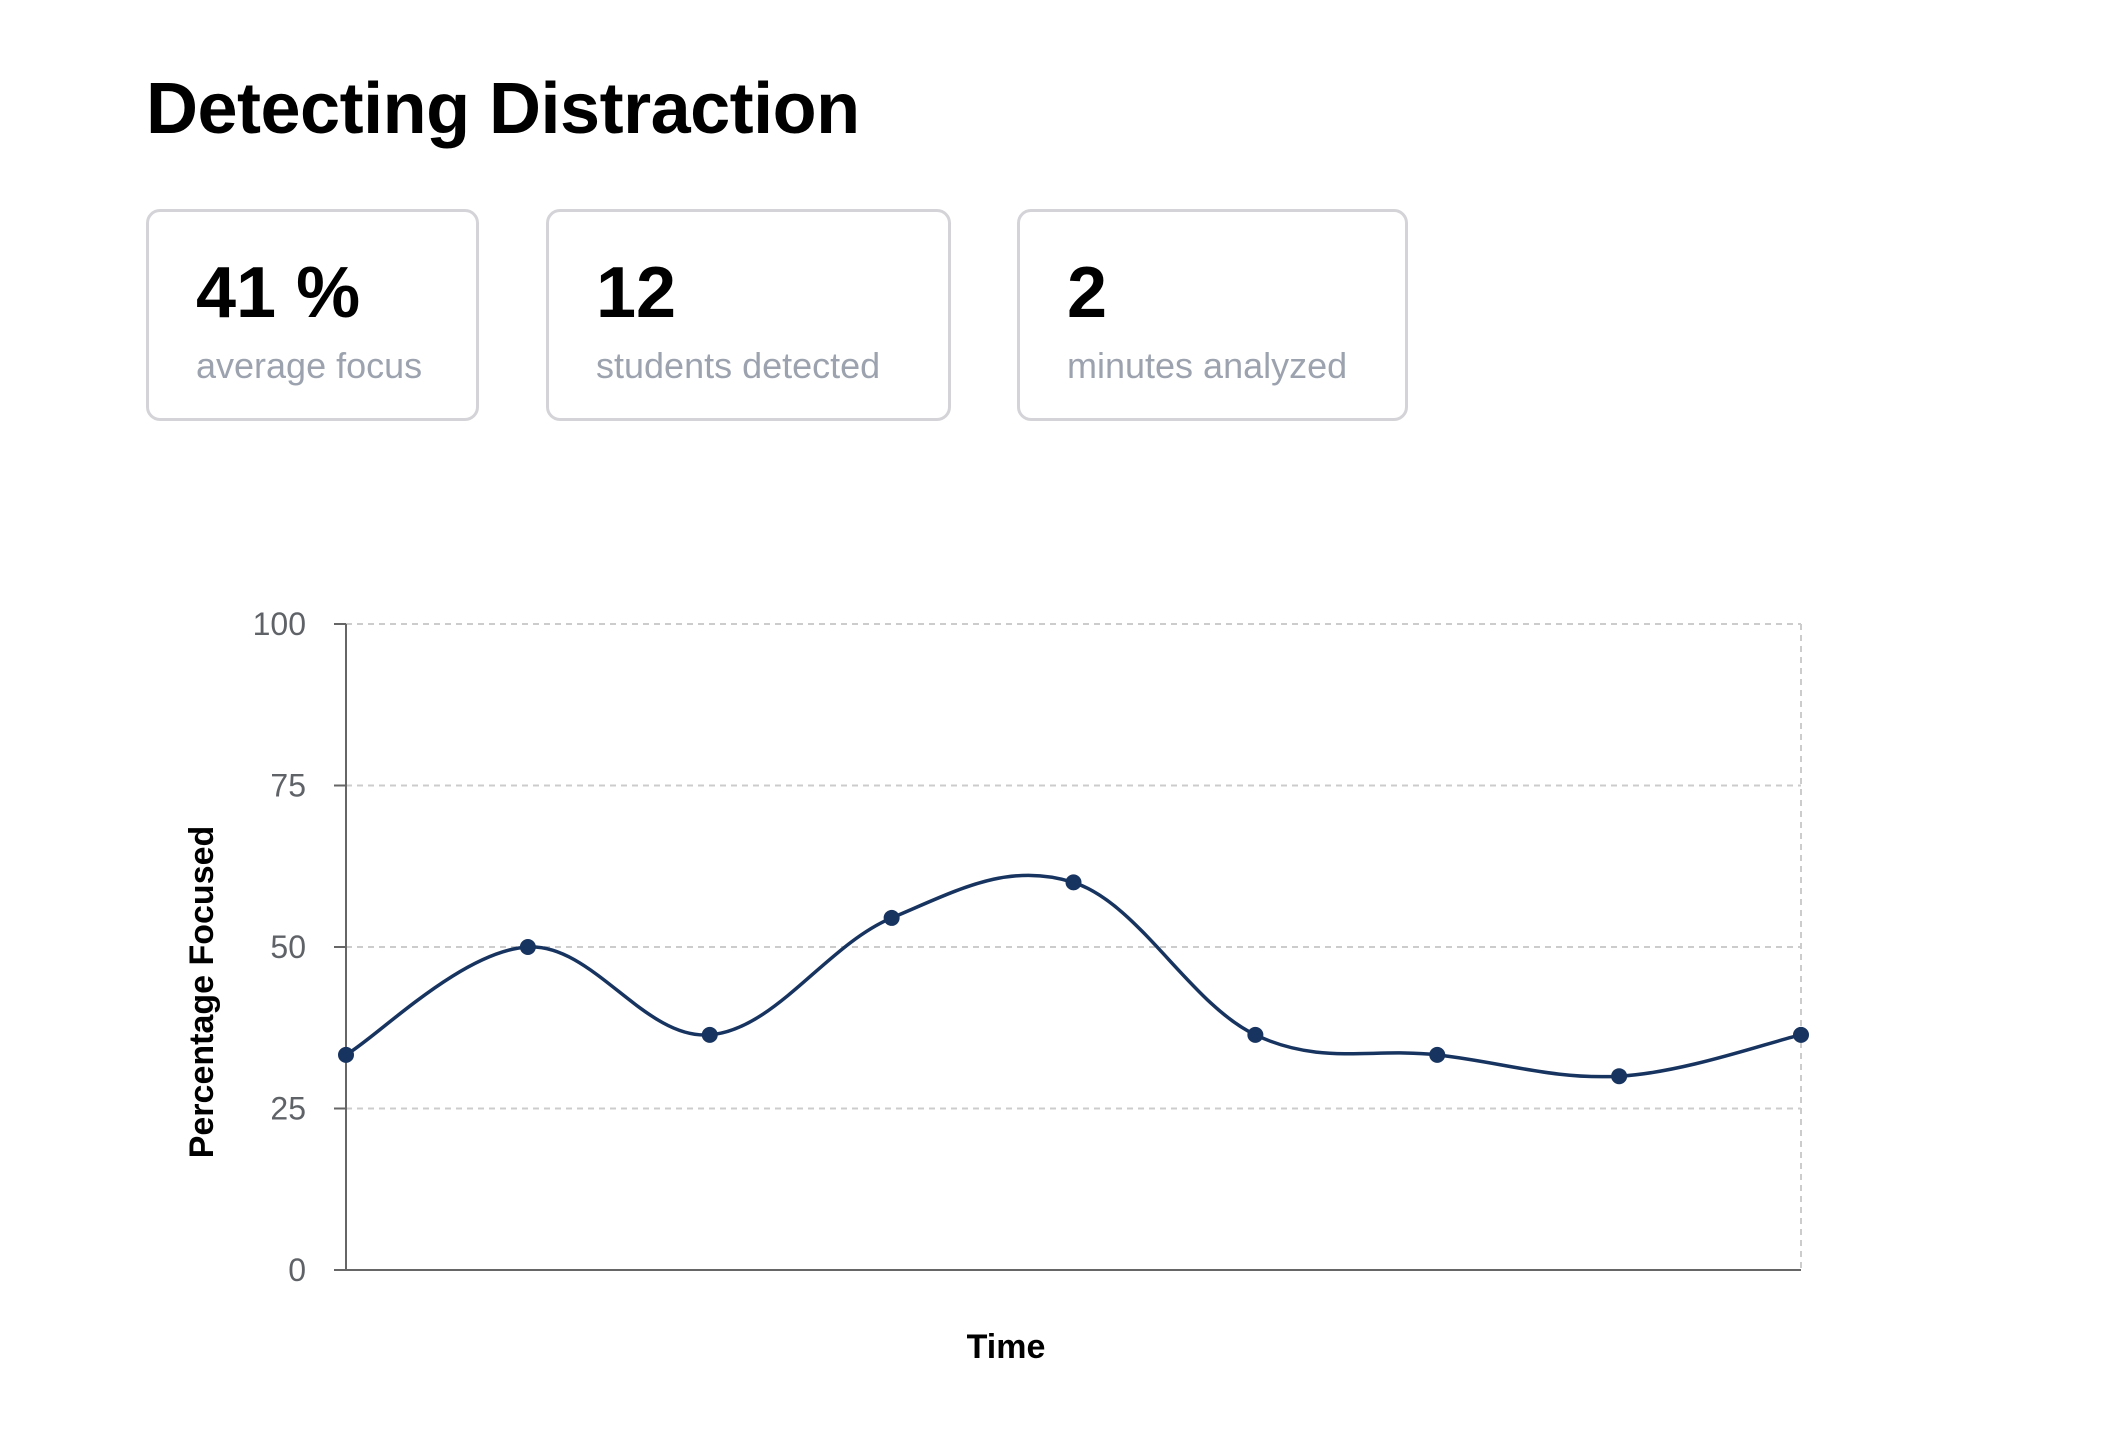  Describe the element at coordinates (288, 947) in the screenshot. I see `y-tick-label-50: 50` at that location.